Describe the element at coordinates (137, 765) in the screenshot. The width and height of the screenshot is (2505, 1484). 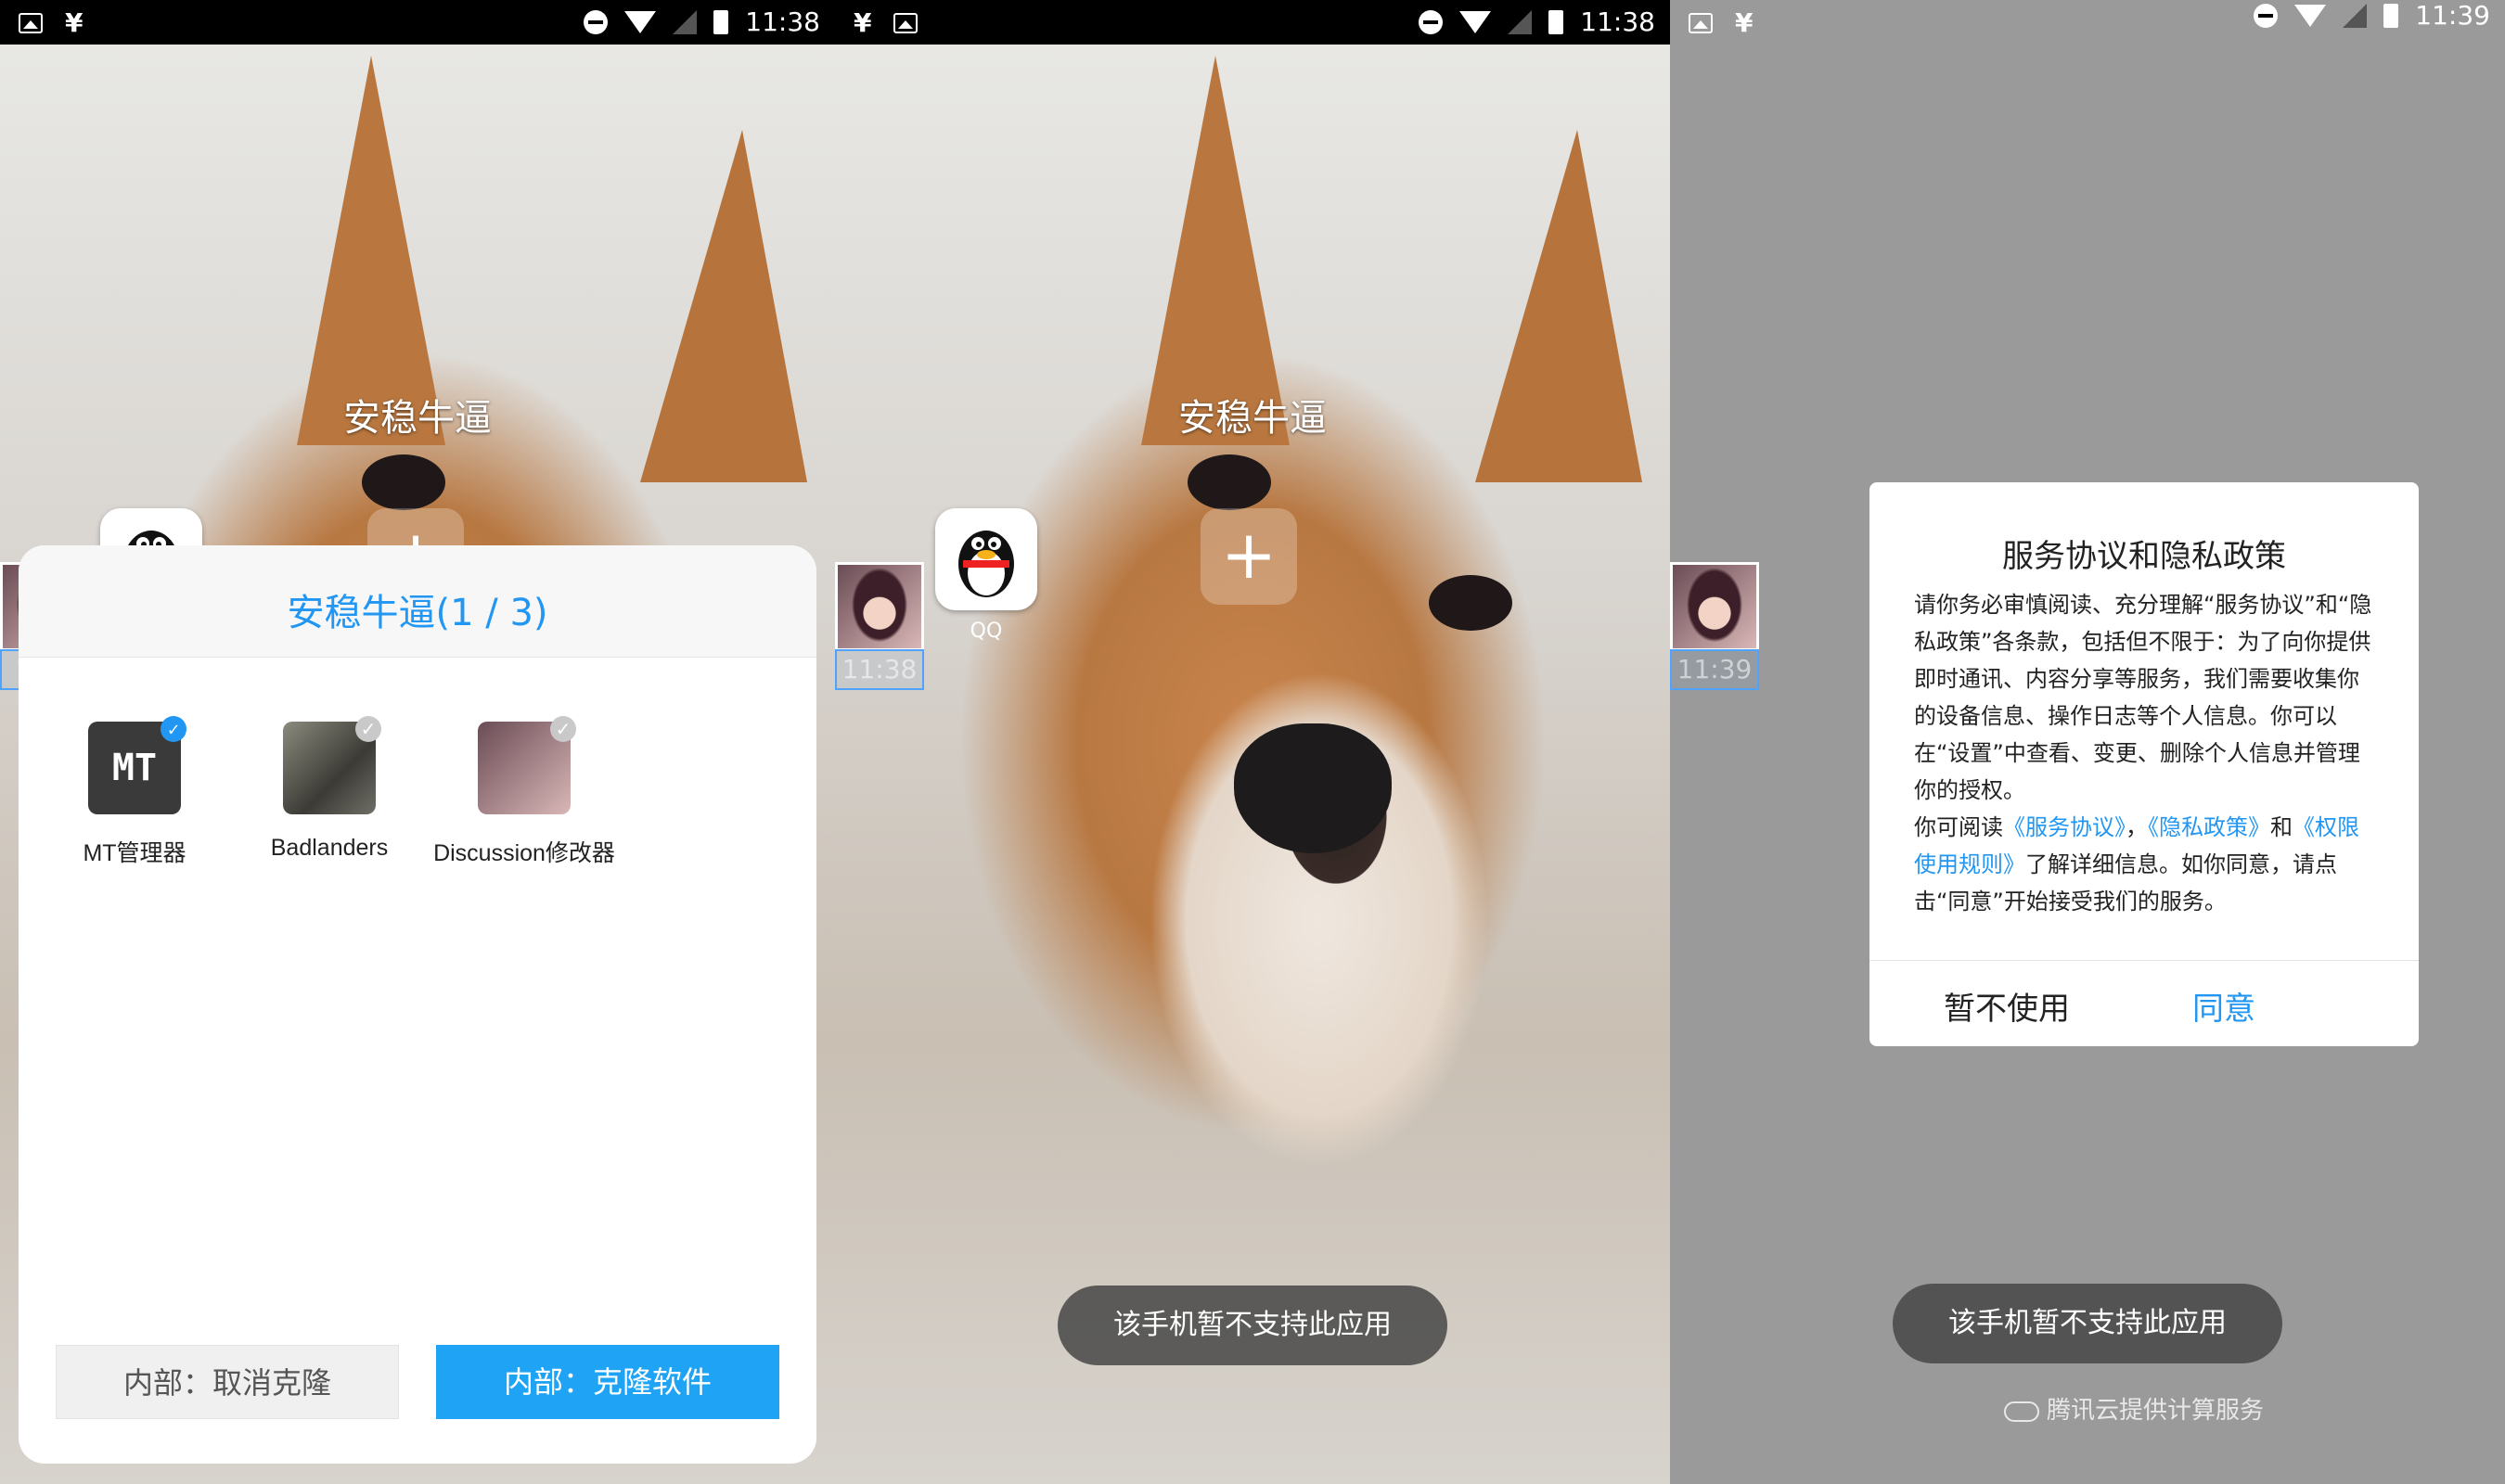
I see `mt-manager-icon: MT ✓` at that location.